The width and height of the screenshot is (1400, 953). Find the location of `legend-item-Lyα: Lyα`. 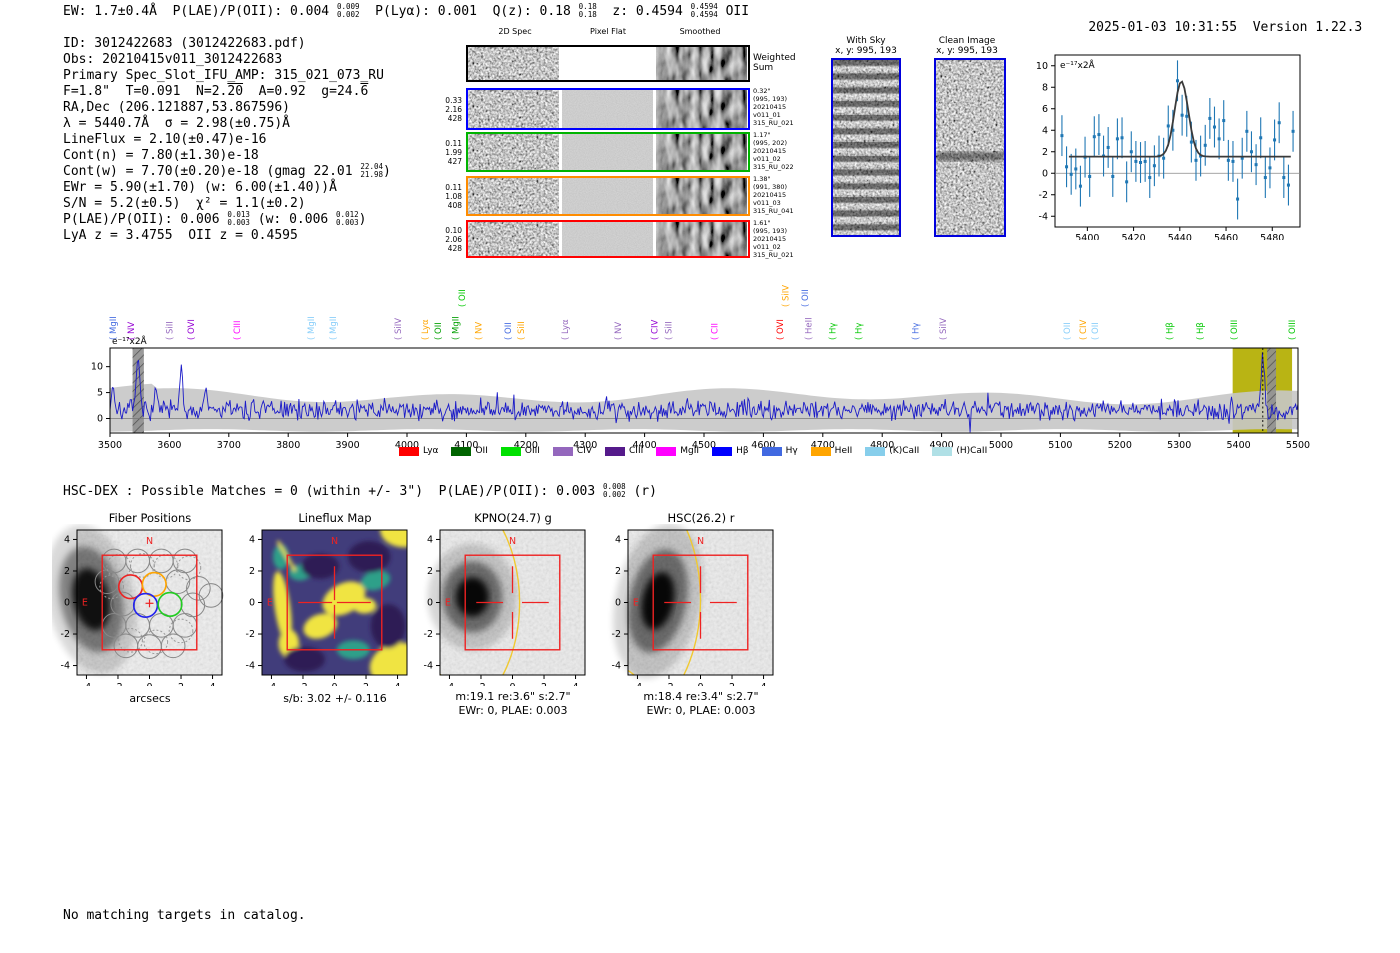

legend-item-Lyα: Lyα is located at coordinates (418, 451).